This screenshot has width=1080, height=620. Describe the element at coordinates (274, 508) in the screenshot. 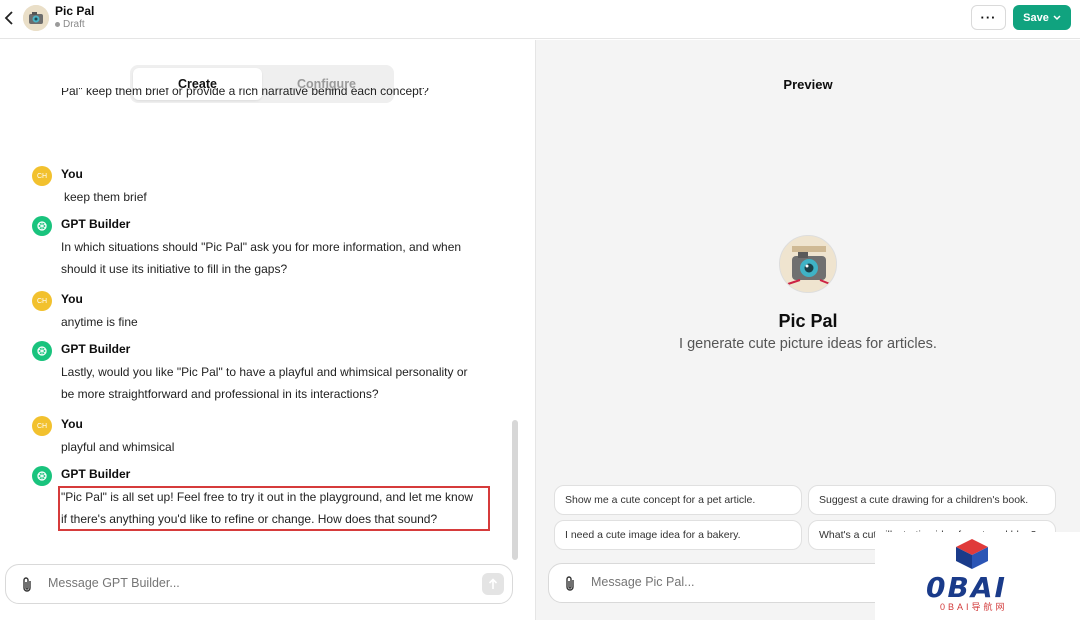

I see `highlight-annotation-box` at that location.